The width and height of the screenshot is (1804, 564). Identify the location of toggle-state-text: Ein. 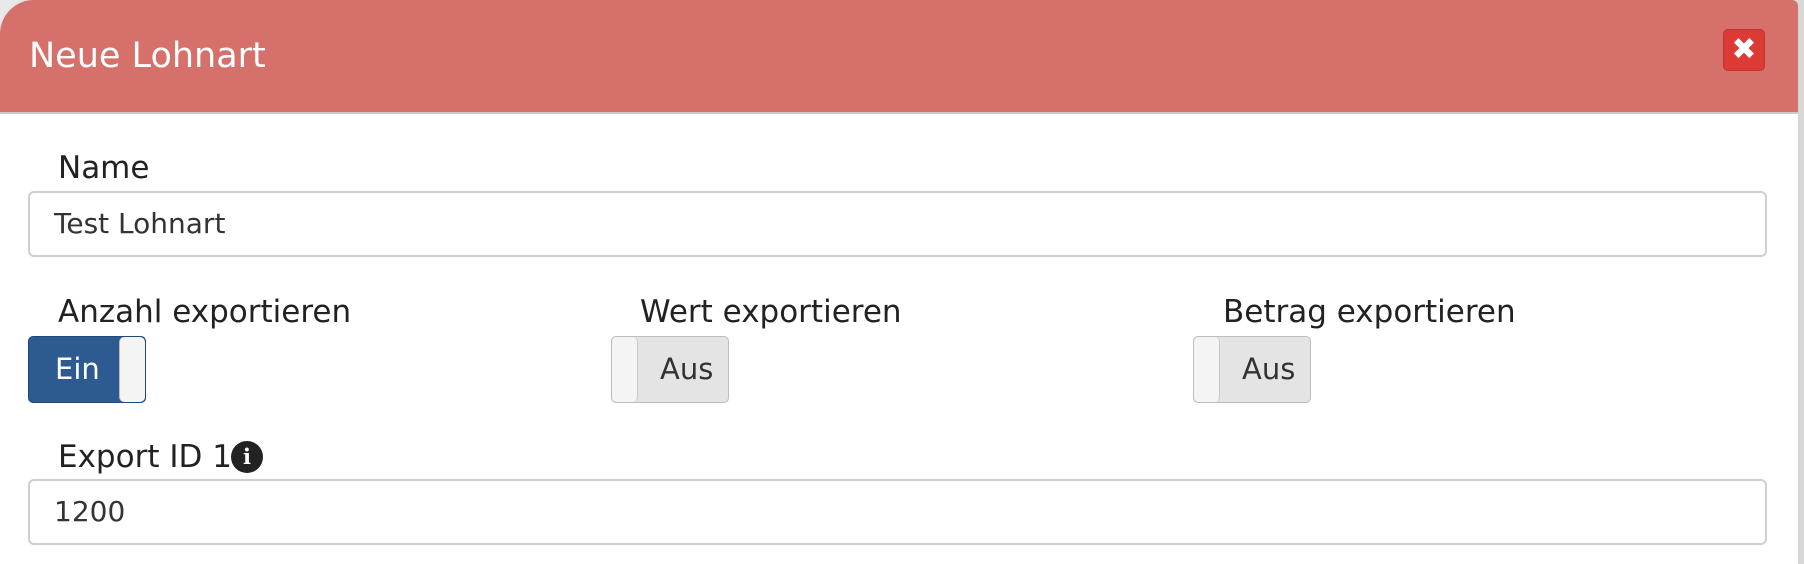
(77, 369).